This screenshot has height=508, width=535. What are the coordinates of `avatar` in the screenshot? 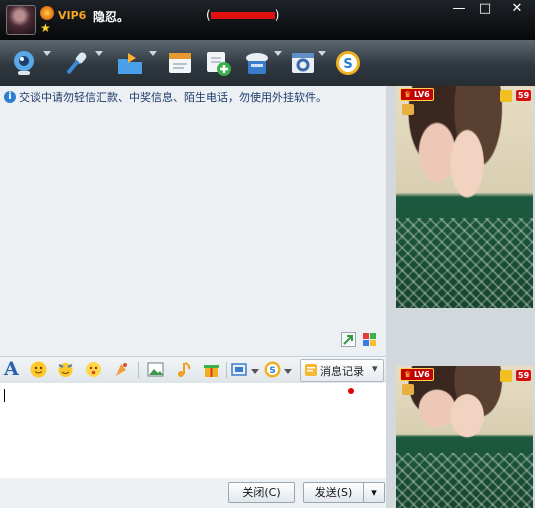 It's located at (21, 20).